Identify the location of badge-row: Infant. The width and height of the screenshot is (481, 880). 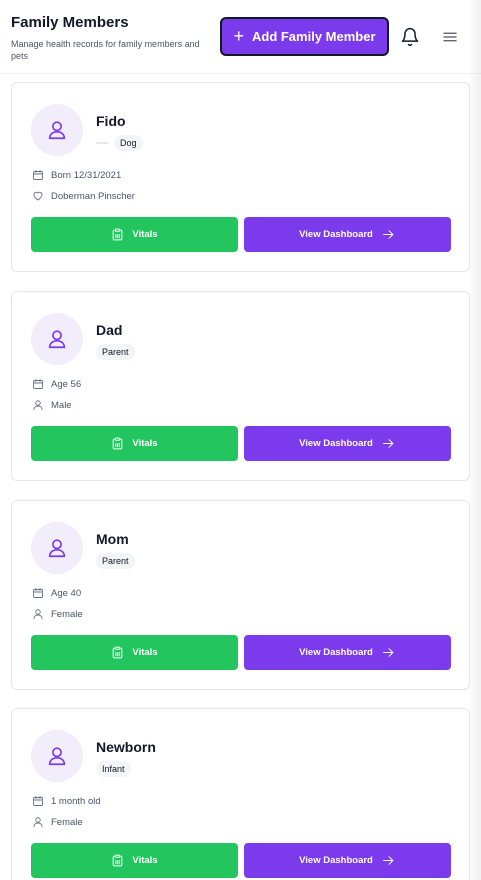
(113, 769).